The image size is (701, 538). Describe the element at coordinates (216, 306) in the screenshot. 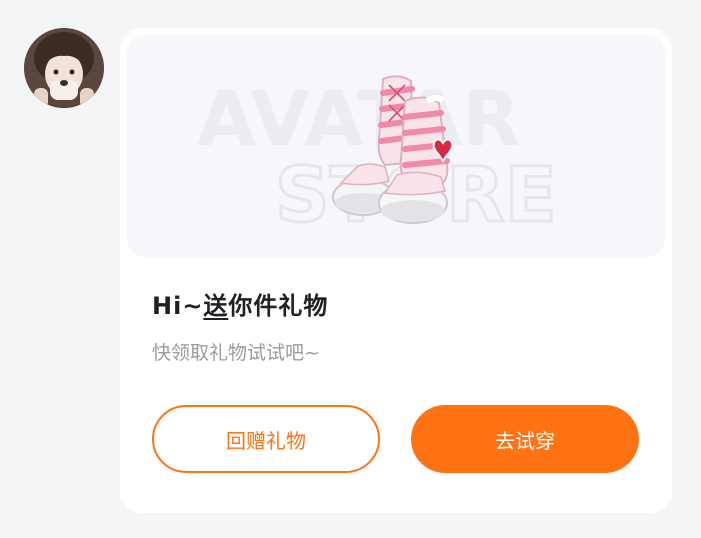

I see `title-highlight: 送` at that location.